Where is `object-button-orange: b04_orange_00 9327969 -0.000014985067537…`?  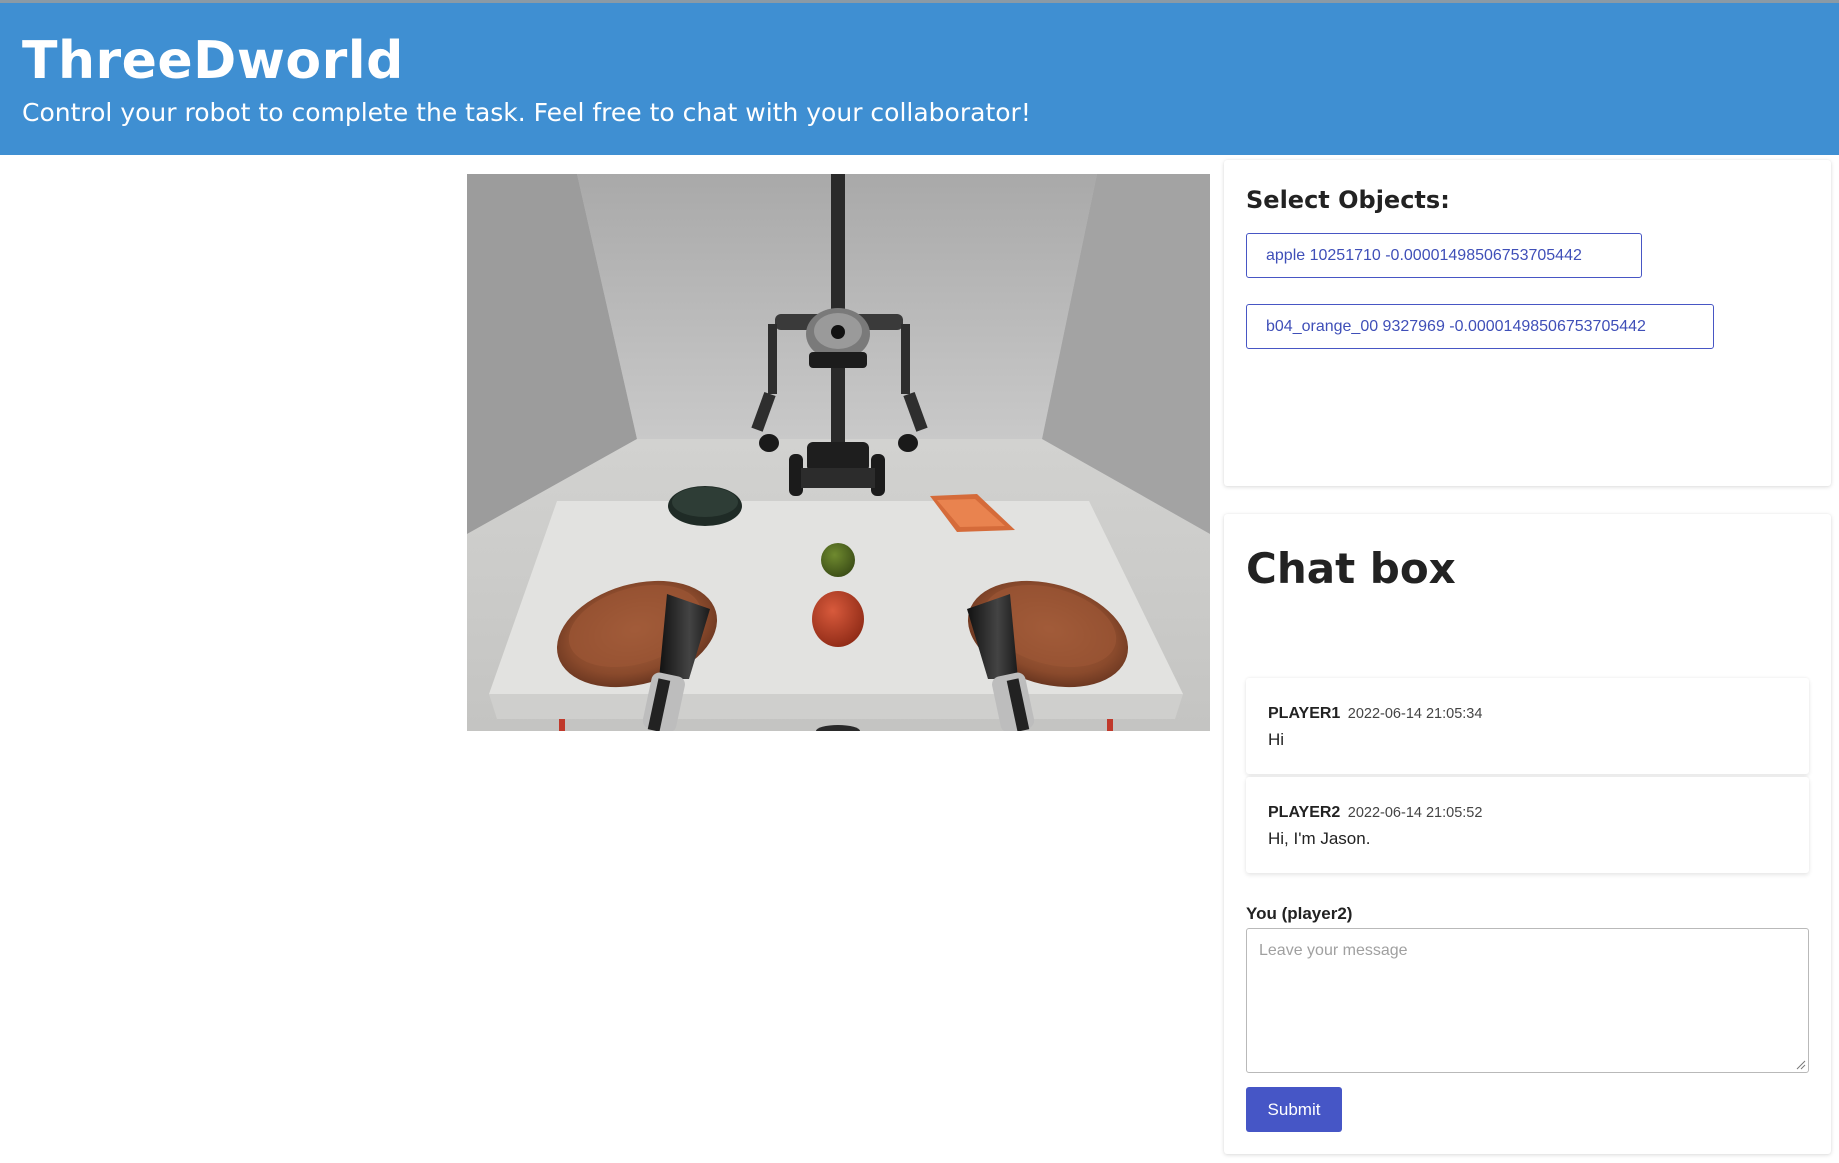
object-button-orange: b04_orange_00 9327969 -0.000014985067537… is located at coordinates (1480, 326).